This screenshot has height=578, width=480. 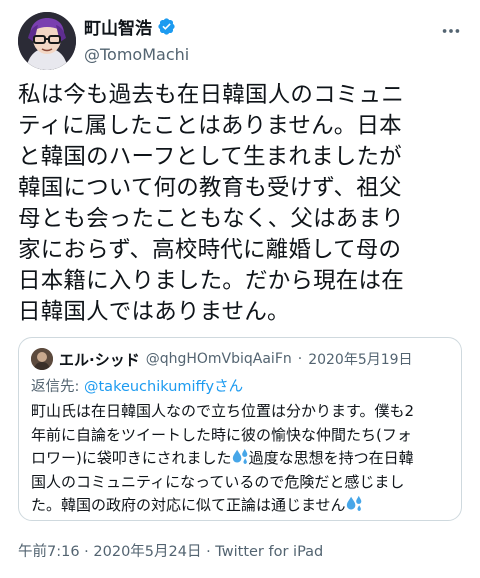 I want to click on tweet-date: 2020年5月24日, so click(x=147, y=552).